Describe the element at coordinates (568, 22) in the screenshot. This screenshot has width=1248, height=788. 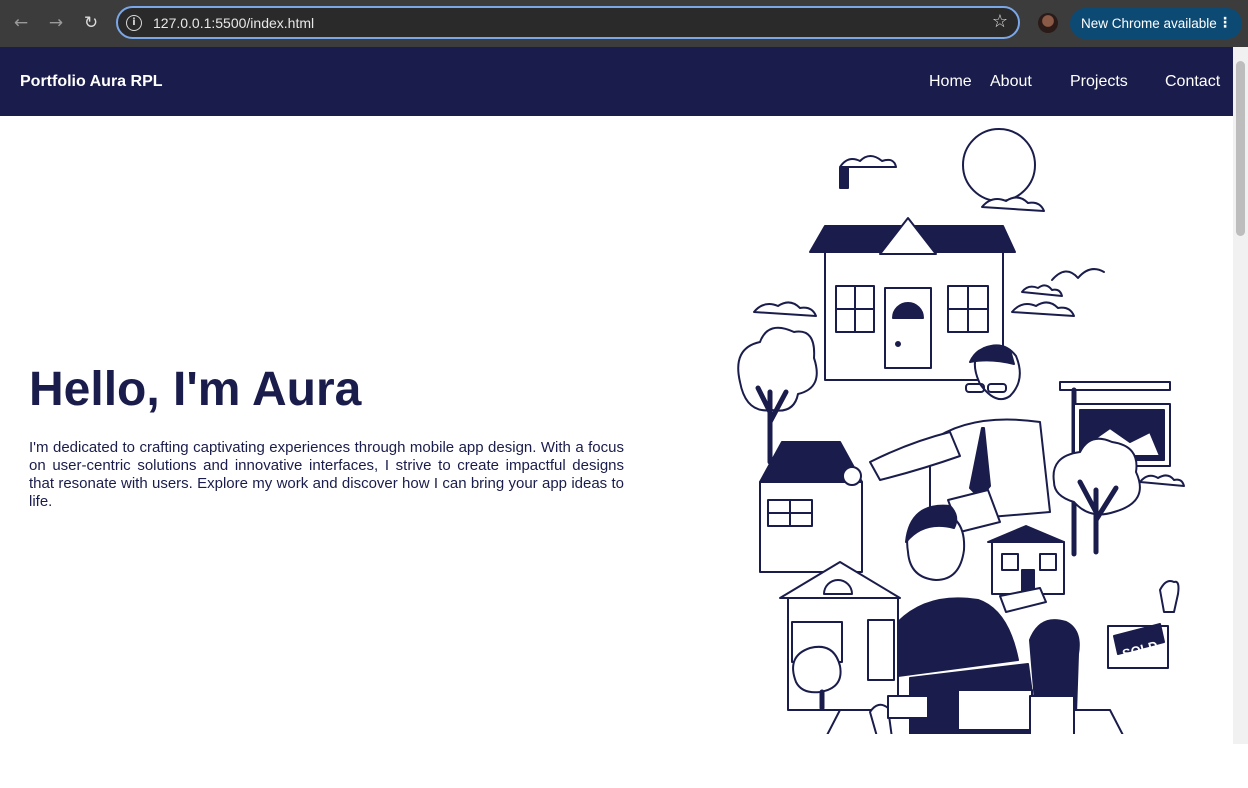
I see `address-bar: i 127.0.0.1:5500/index.html ☆` at that location.